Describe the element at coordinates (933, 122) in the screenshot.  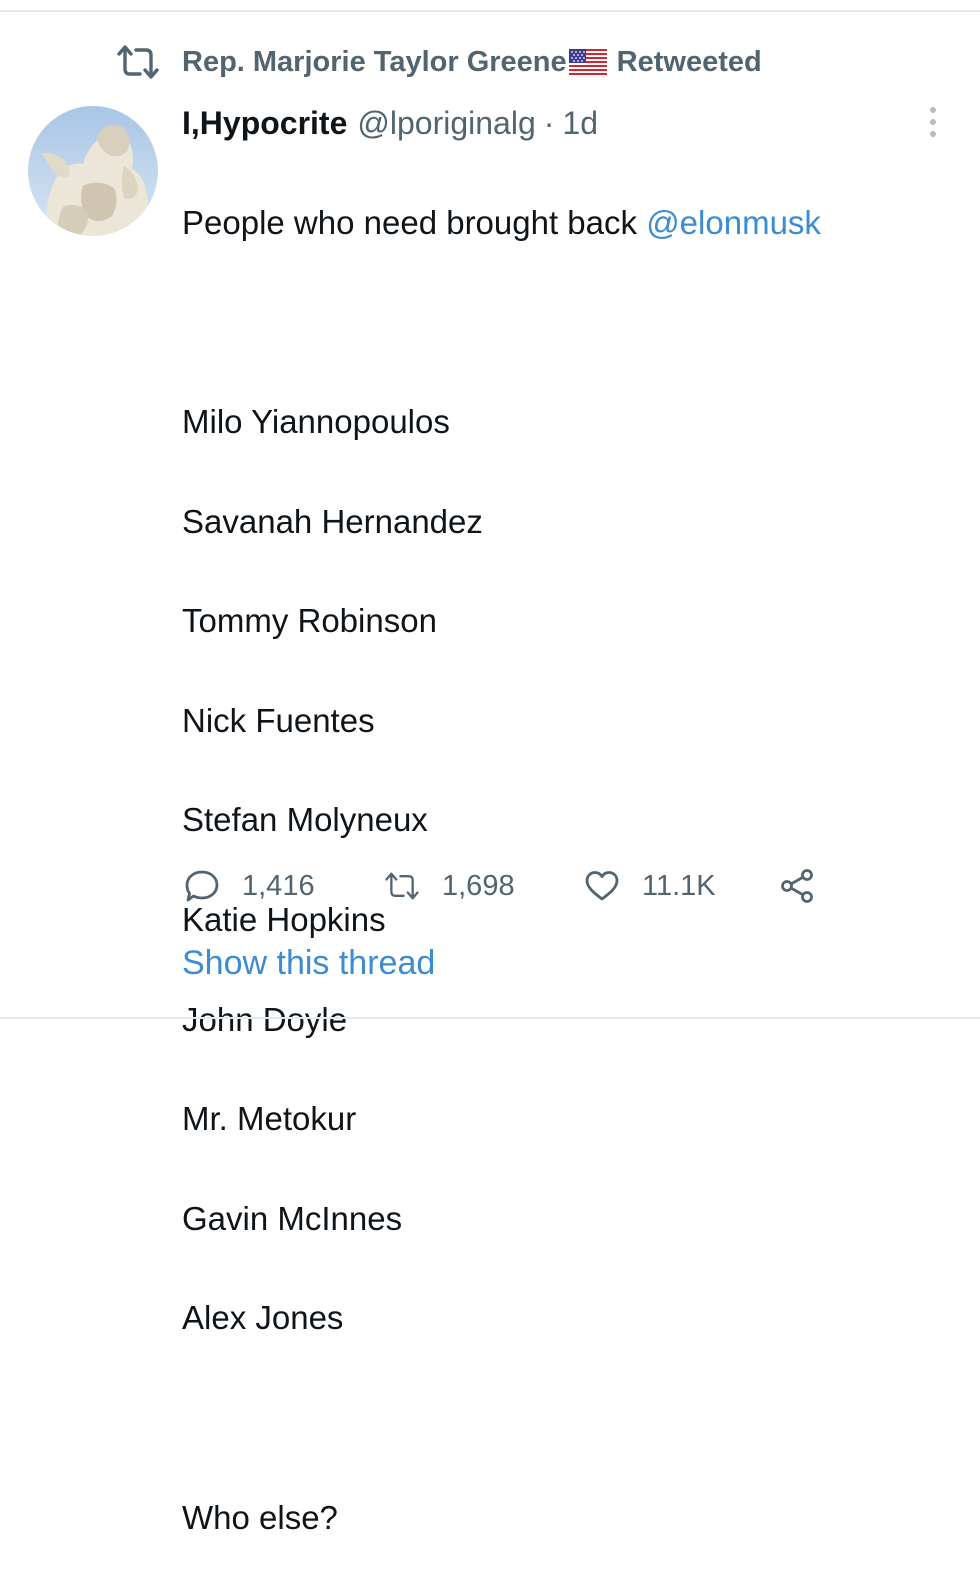
I see `more-options-icon` at that location.